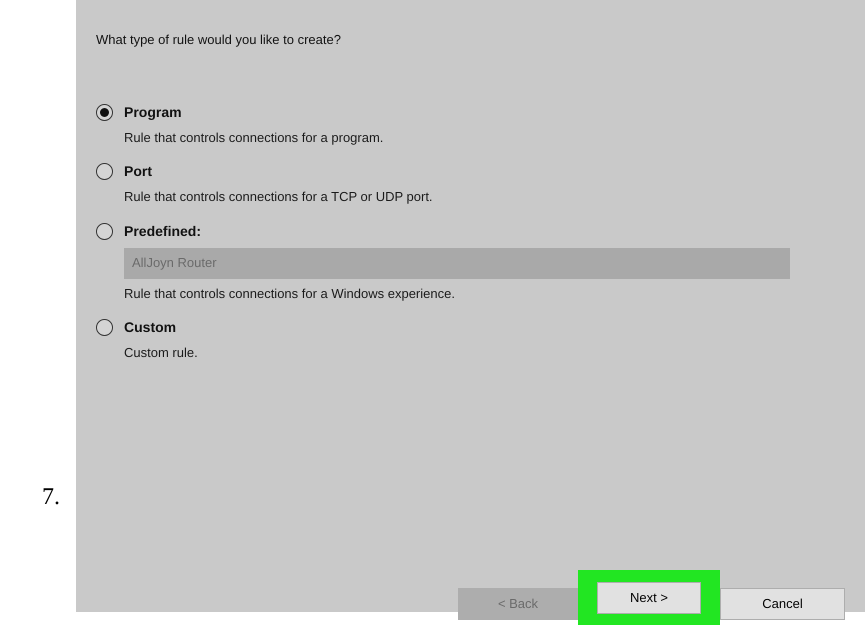  Describe the element at coordinates (782, 604) in the screenshot. I see `dialog-button: Cancel` at that location.